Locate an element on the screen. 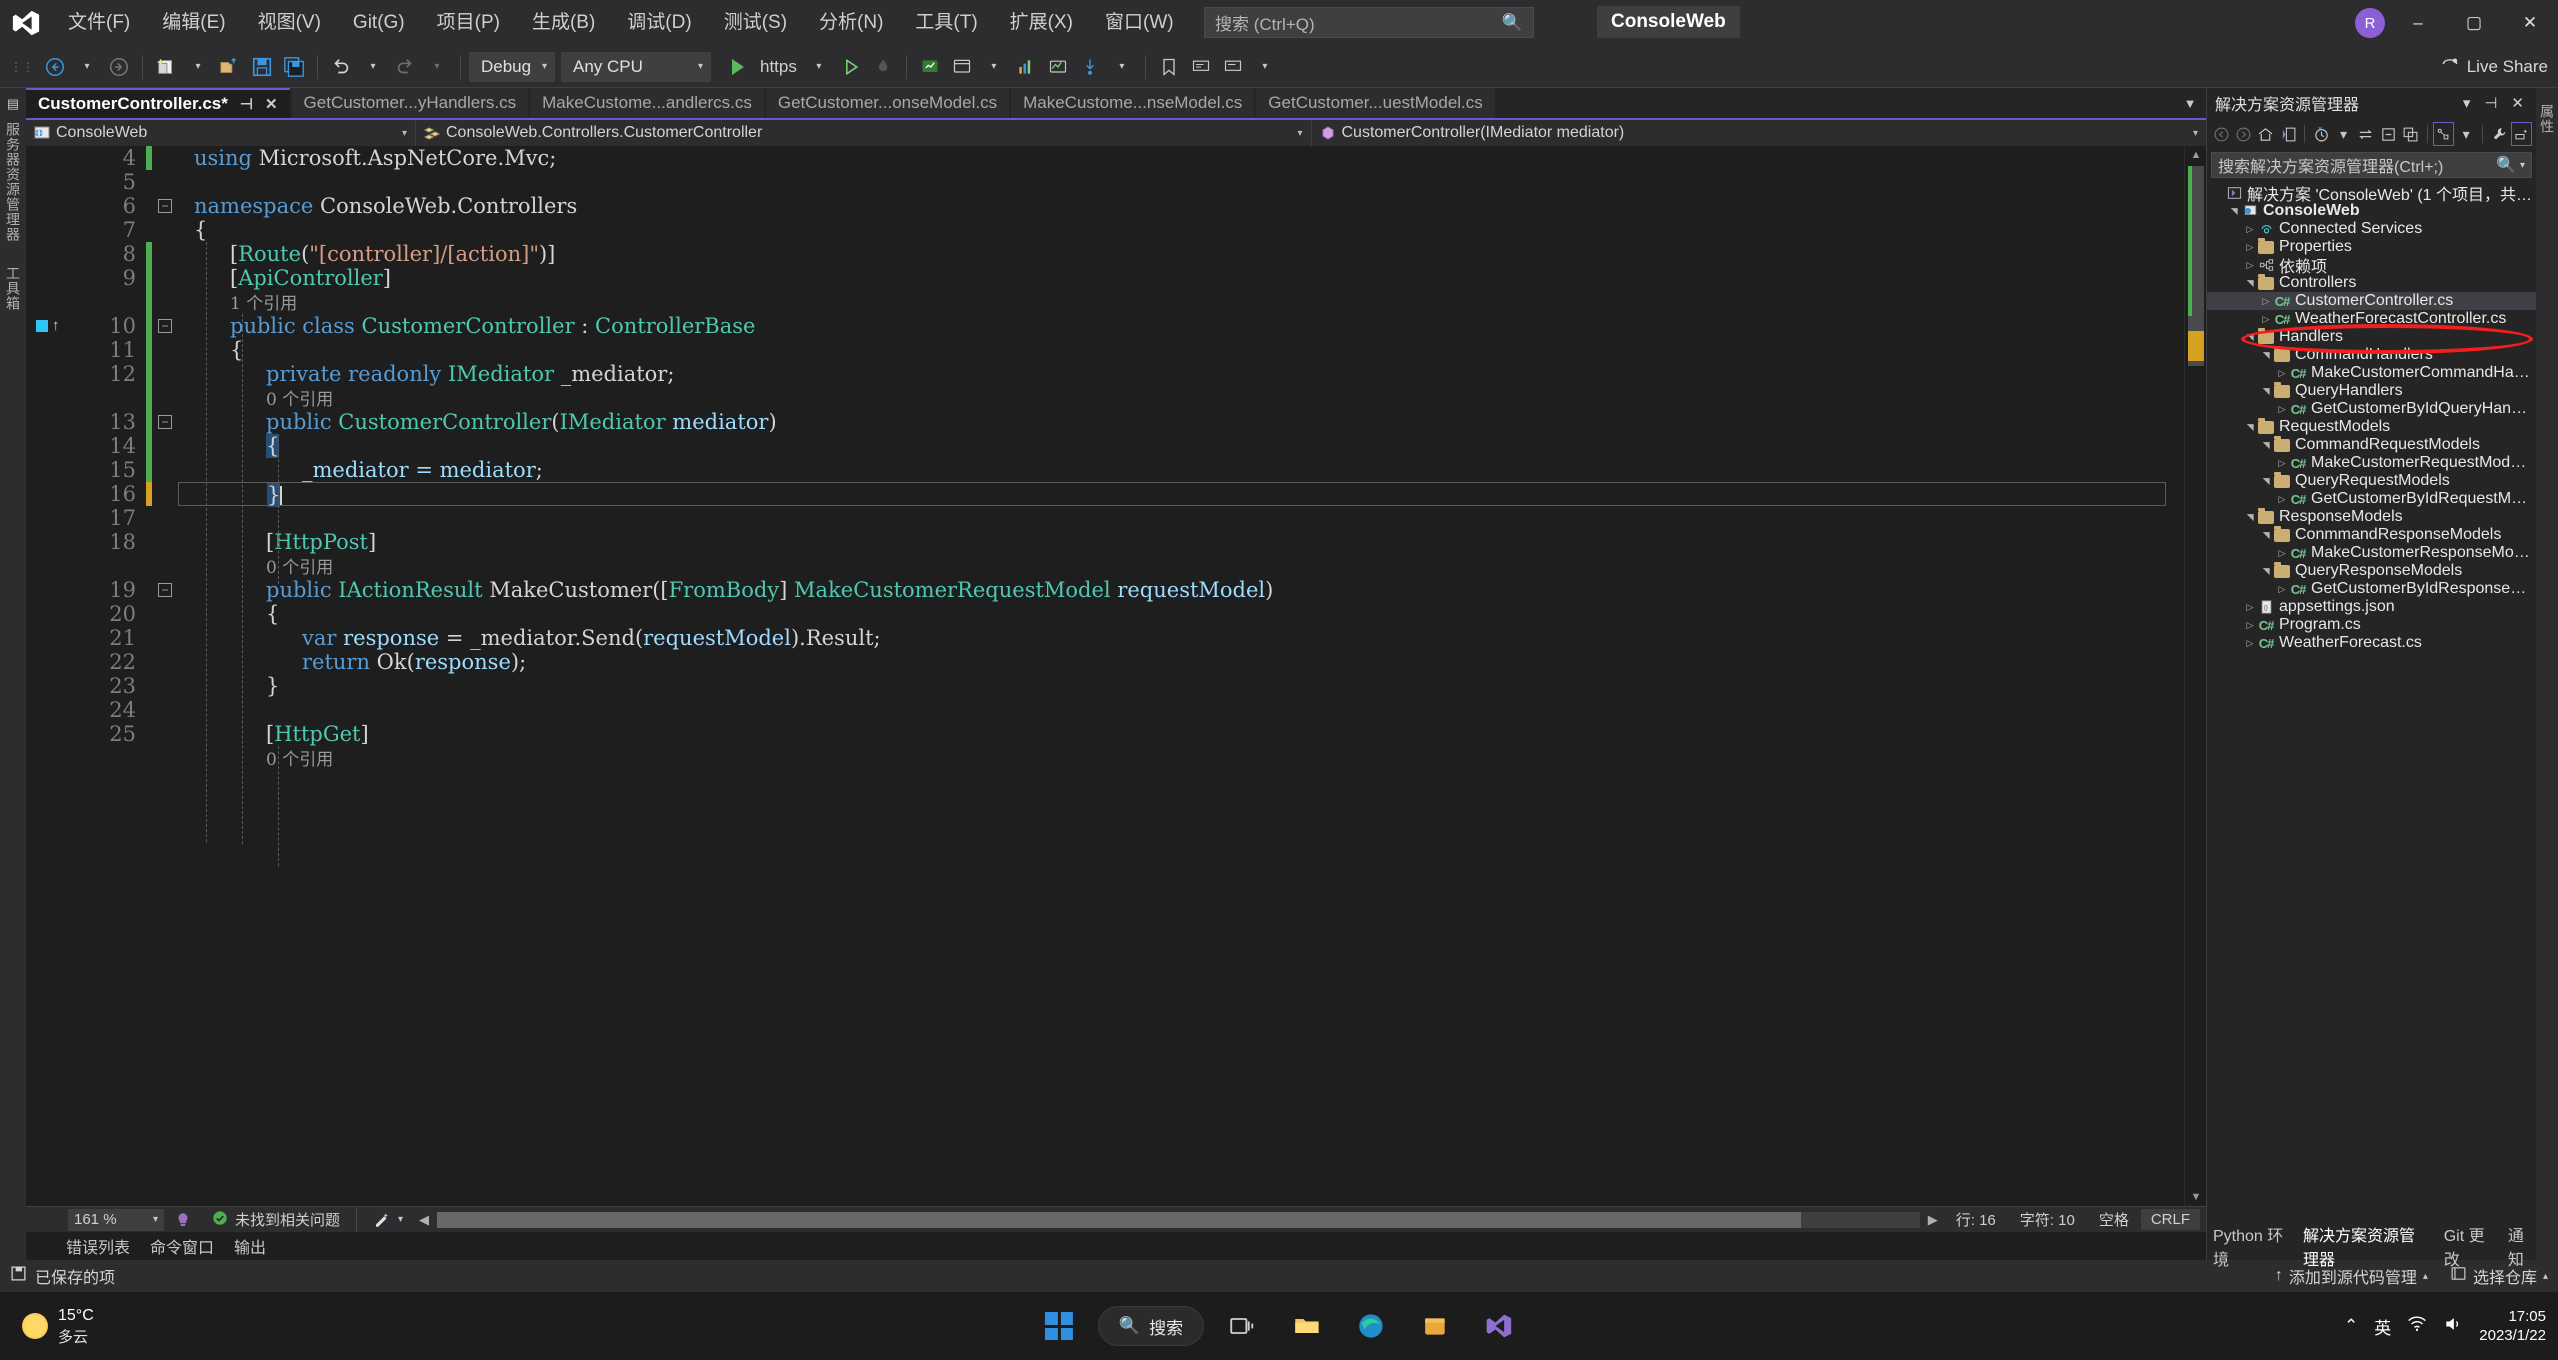 Image resolution: width=2558 pixels, height=1360 pixels. navbar-member-selector: CustomerController(IMediator mediator) ▾ is located at coordinates (1759, 133).